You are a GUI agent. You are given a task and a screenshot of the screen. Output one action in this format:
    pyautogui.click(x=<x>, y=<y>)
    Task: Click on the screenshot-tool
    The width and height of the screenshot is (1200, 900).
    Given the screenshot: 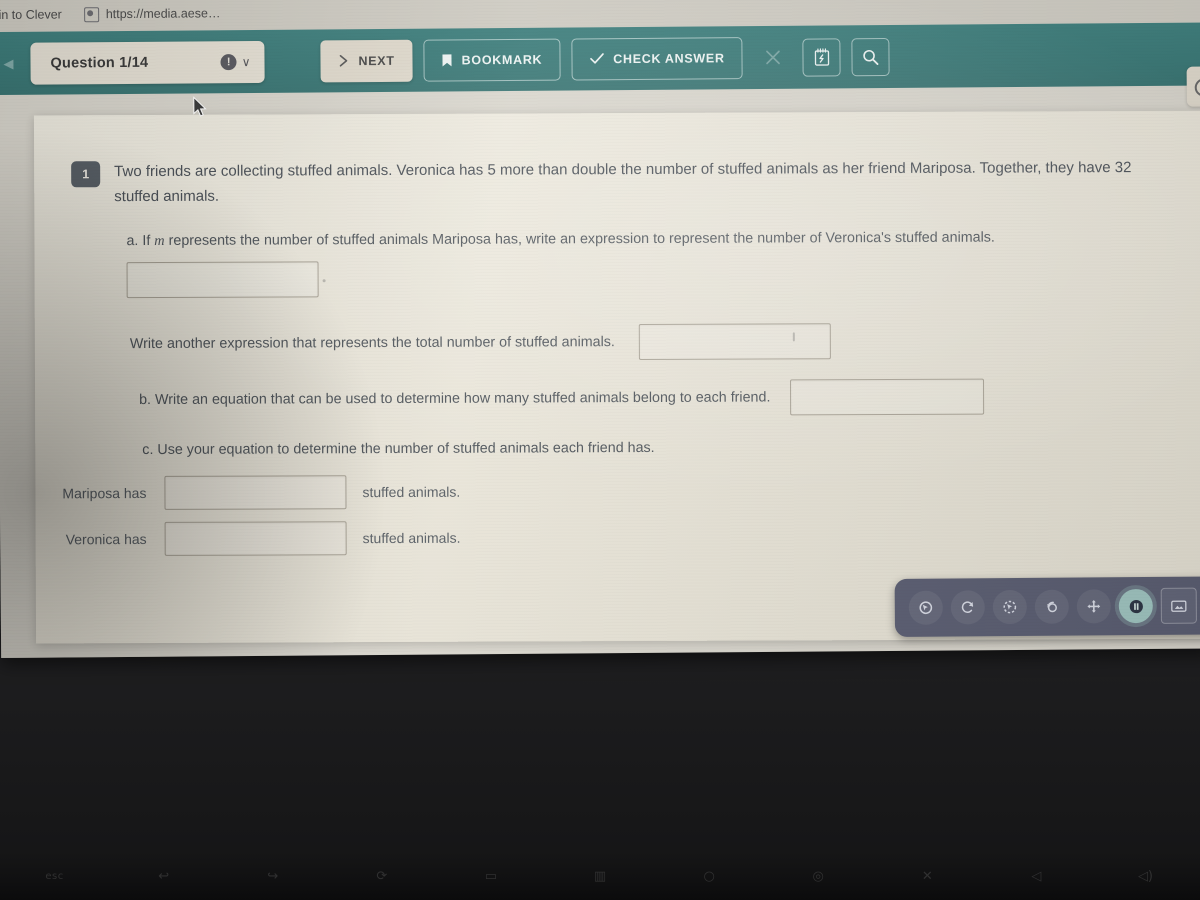 What is the action you would take?
    pyautogui.click(x=1178, y=605)
    